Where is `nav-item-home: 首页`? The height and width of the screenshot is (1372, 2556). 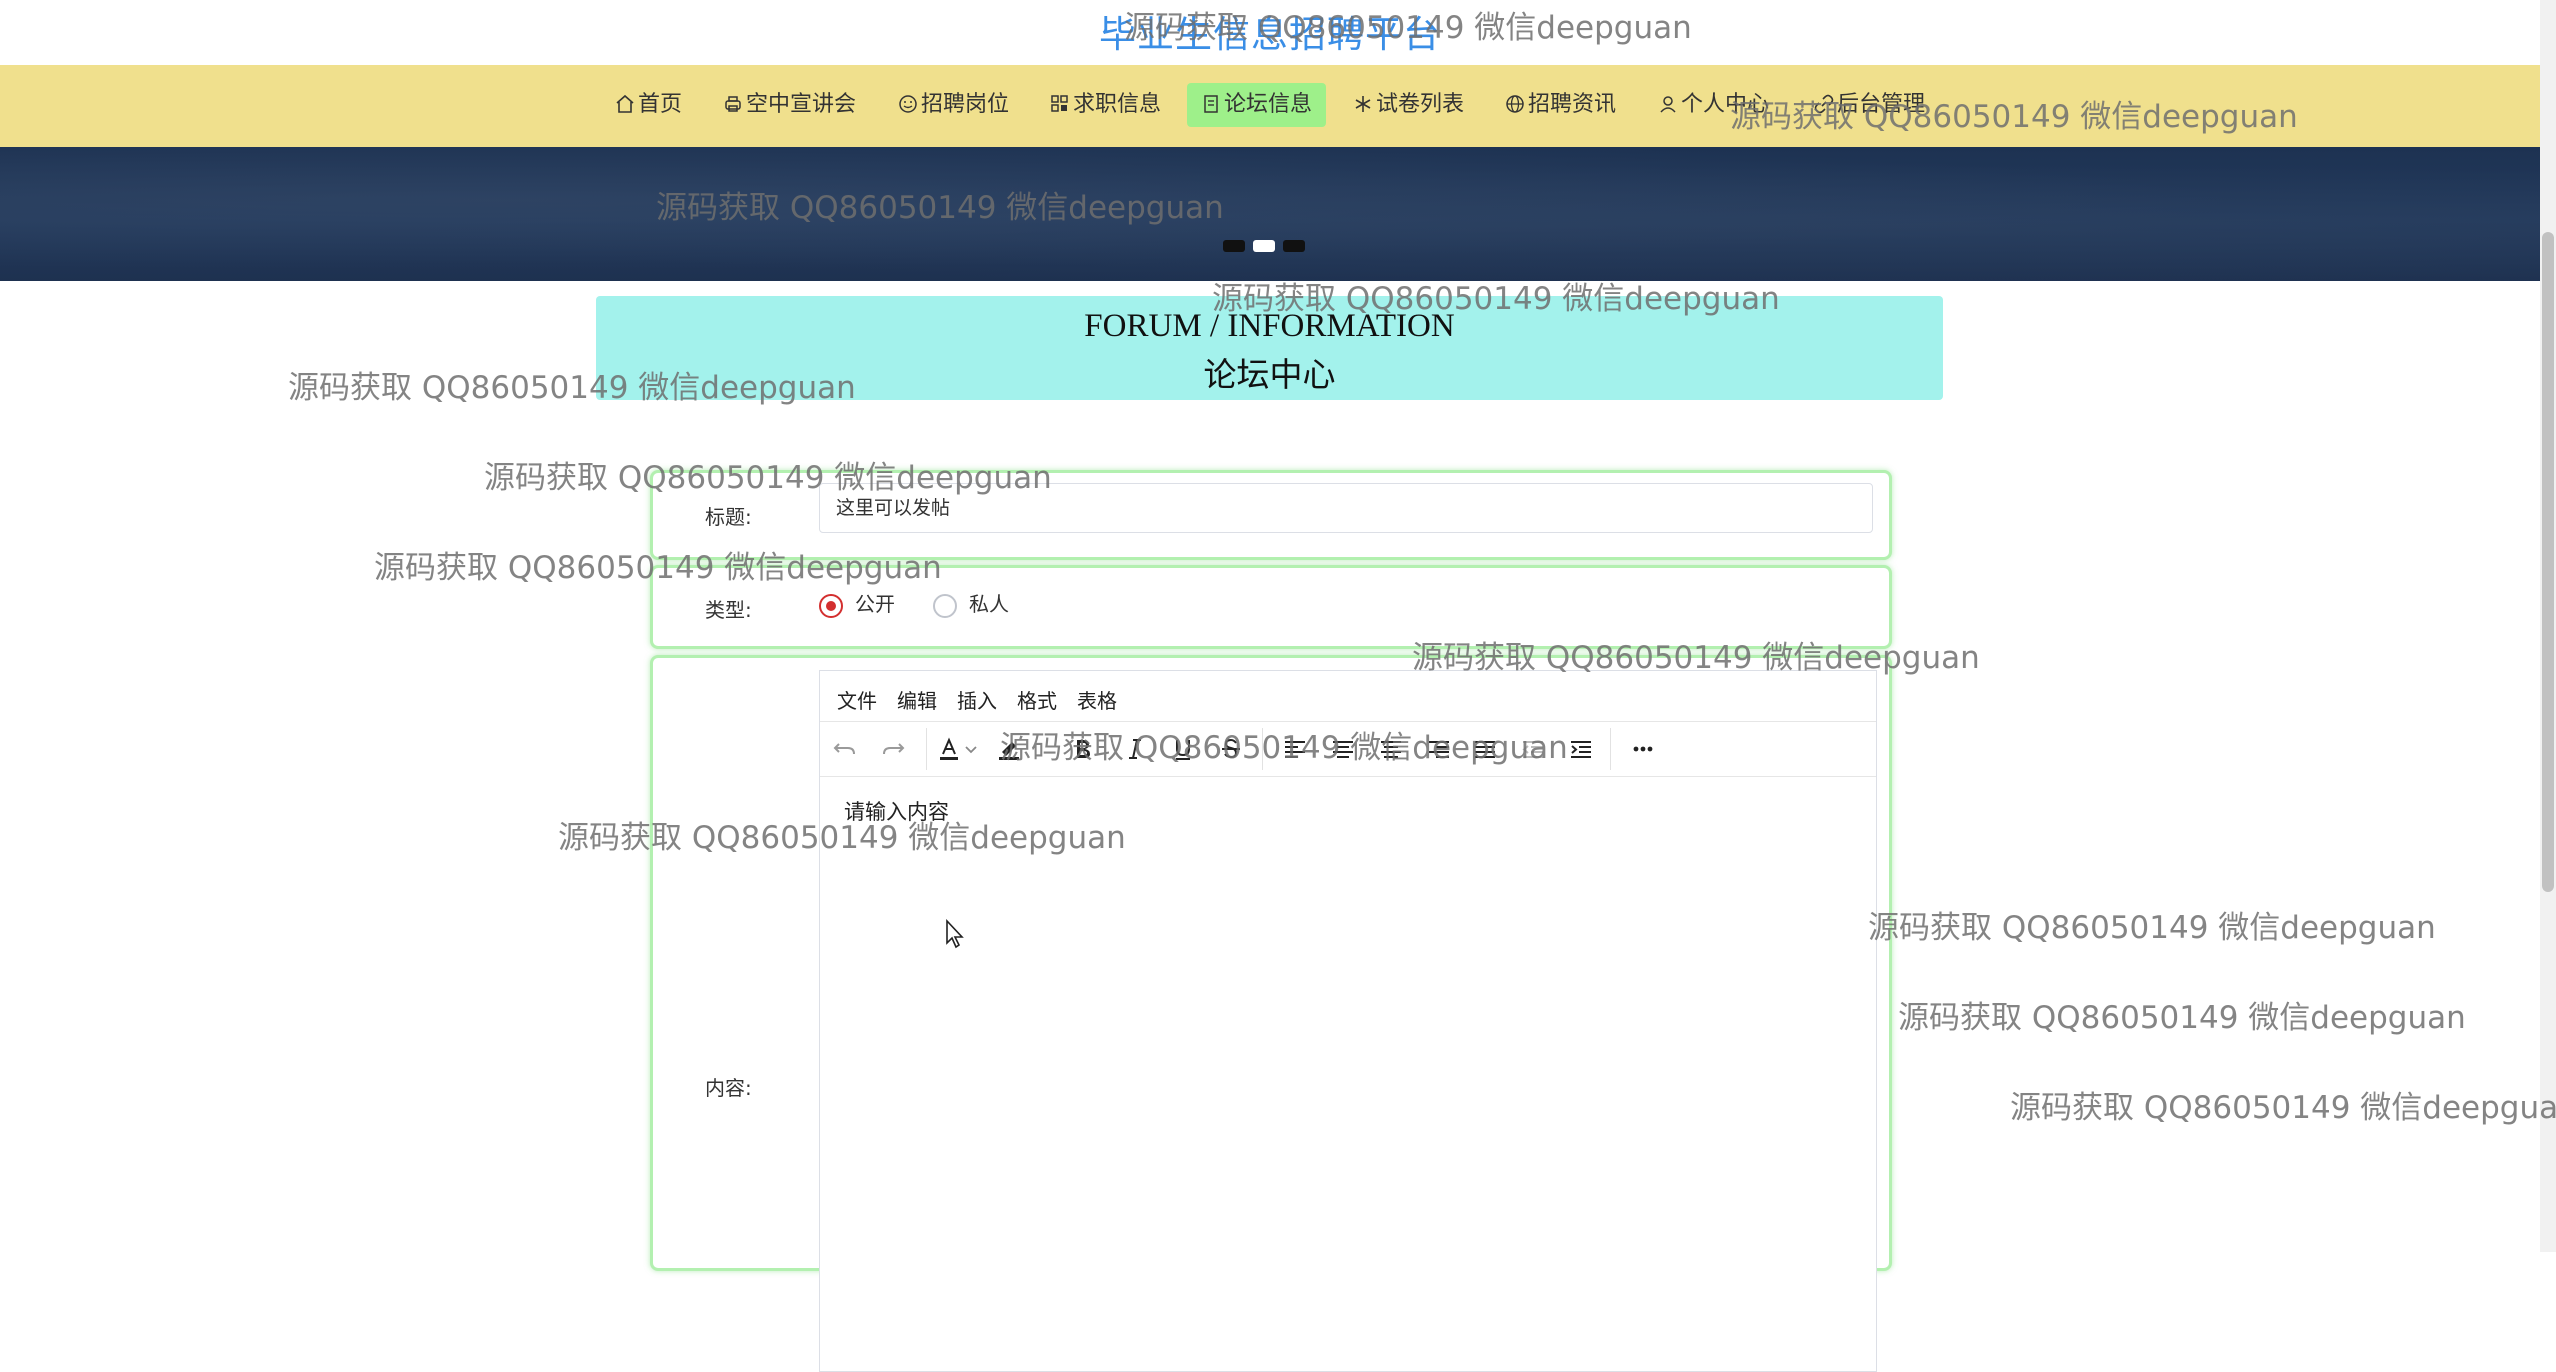
nav-item-home: 首页 is located at coordinates (648, 105).